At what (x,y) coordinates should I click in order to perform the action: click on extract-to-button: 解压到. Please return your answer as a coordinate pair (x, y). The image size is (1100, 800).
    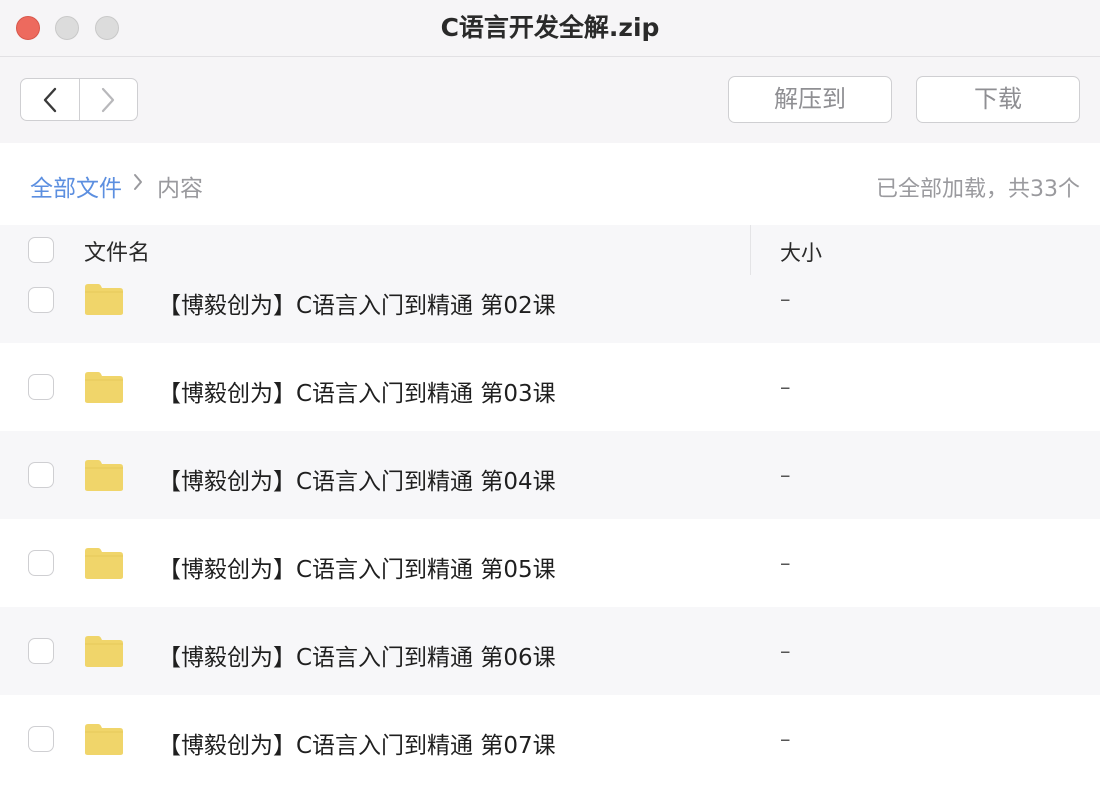
    Looking at the image, I should click on (810, 99).